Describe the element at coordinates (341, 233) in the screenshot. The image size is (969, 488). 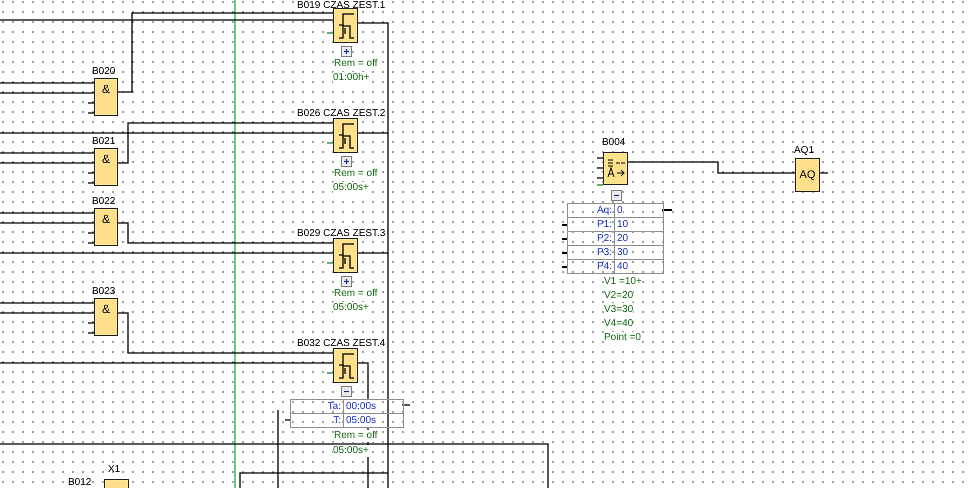
I see `block-label: B029 CZAS ZEST.3` at that location.